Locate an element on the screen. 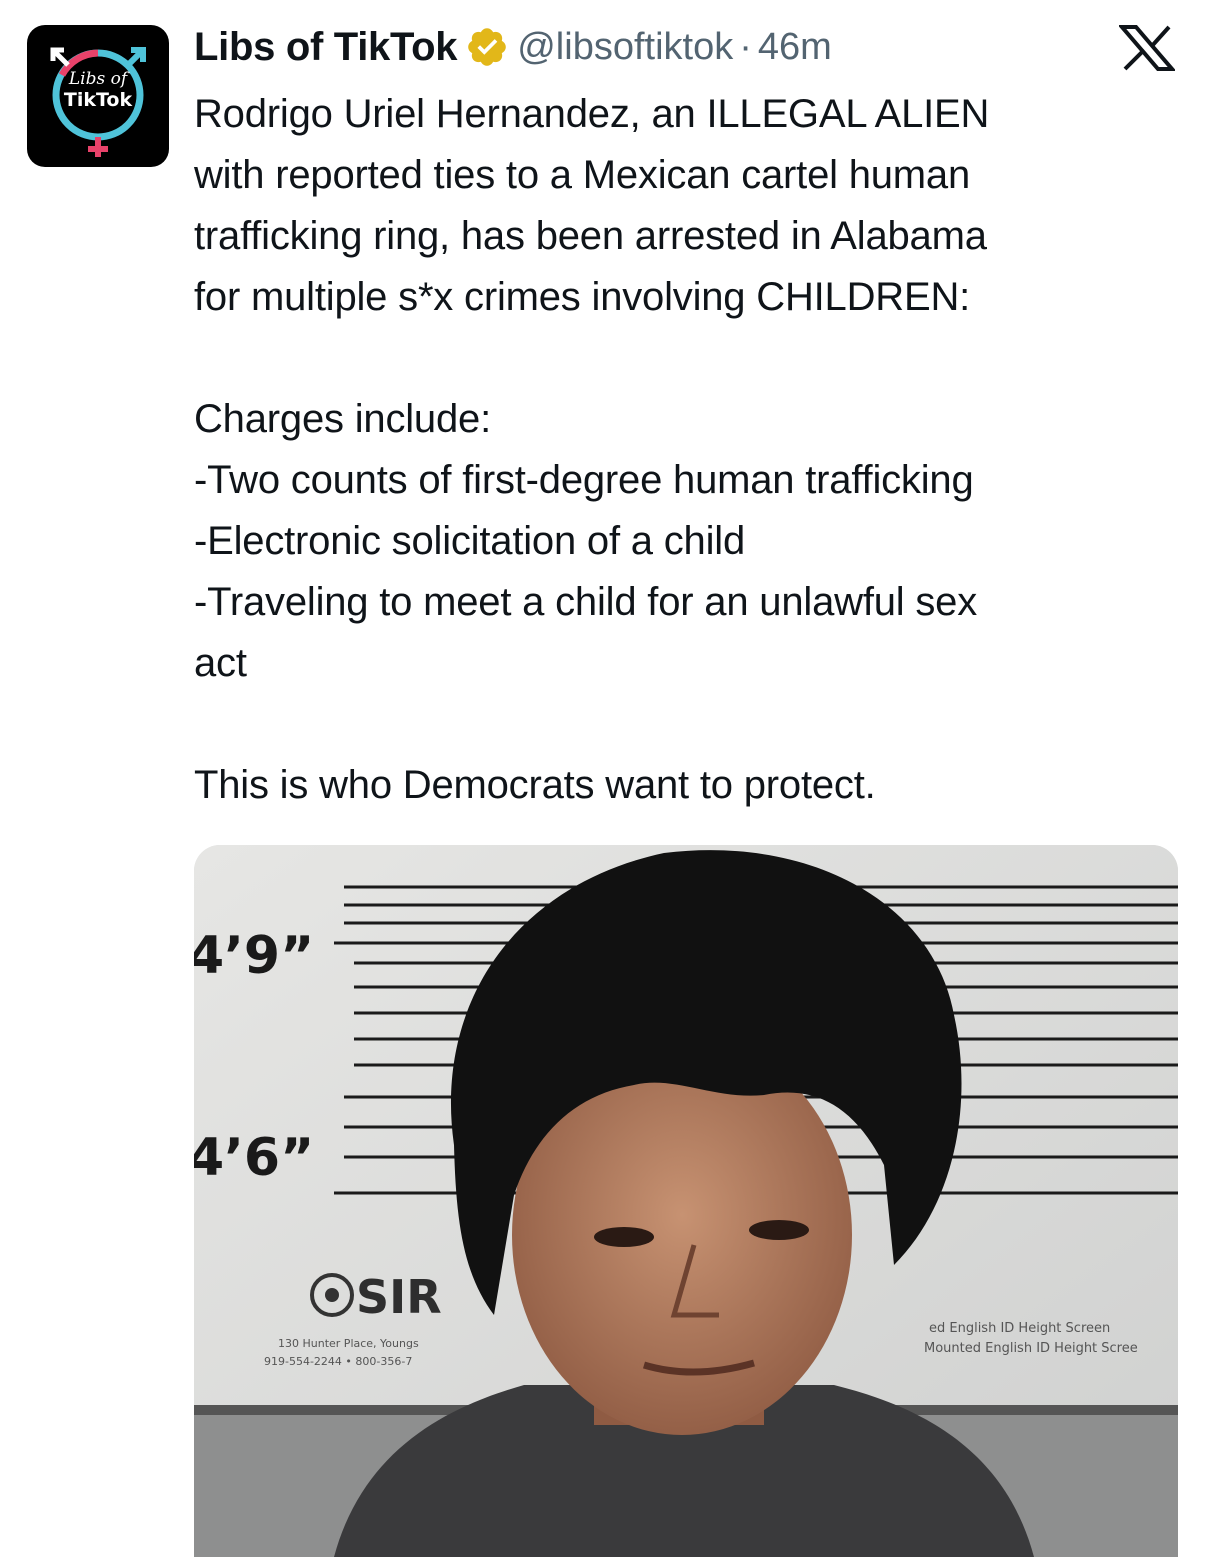 Image resolution: width=1206 pixels, height=1557 pixels. sign-address: 130 Hunter Place, Youngs is located at coordinates (348, 1343).